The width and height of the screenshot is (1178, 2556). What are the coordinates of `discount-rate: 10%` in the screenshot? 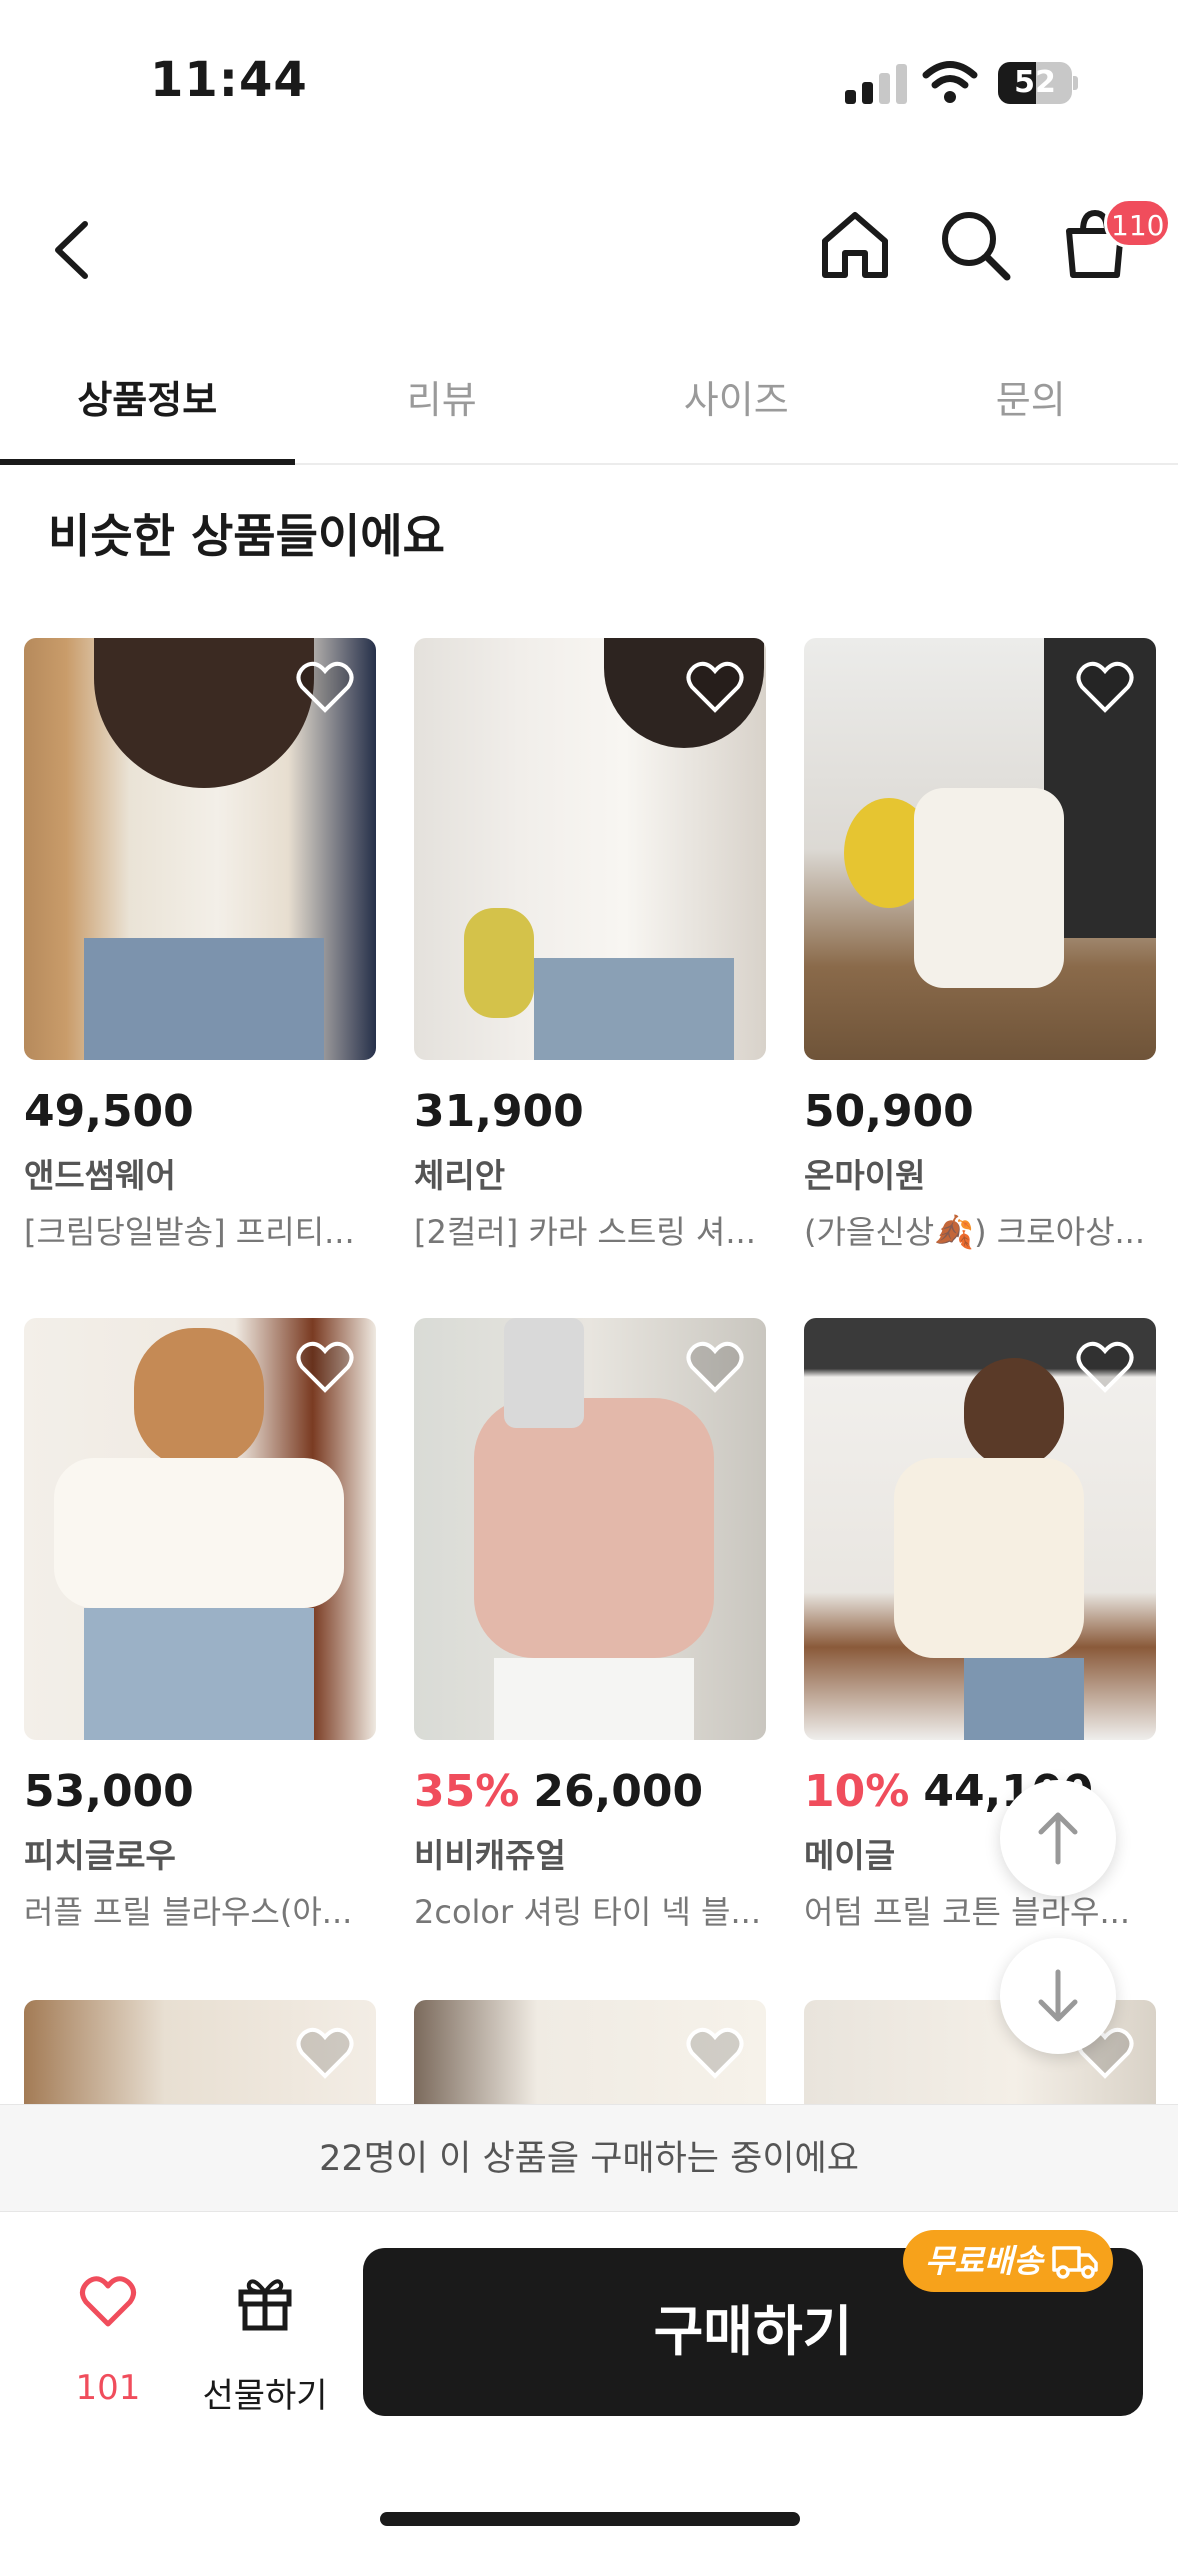 It's located at (857, 1791).